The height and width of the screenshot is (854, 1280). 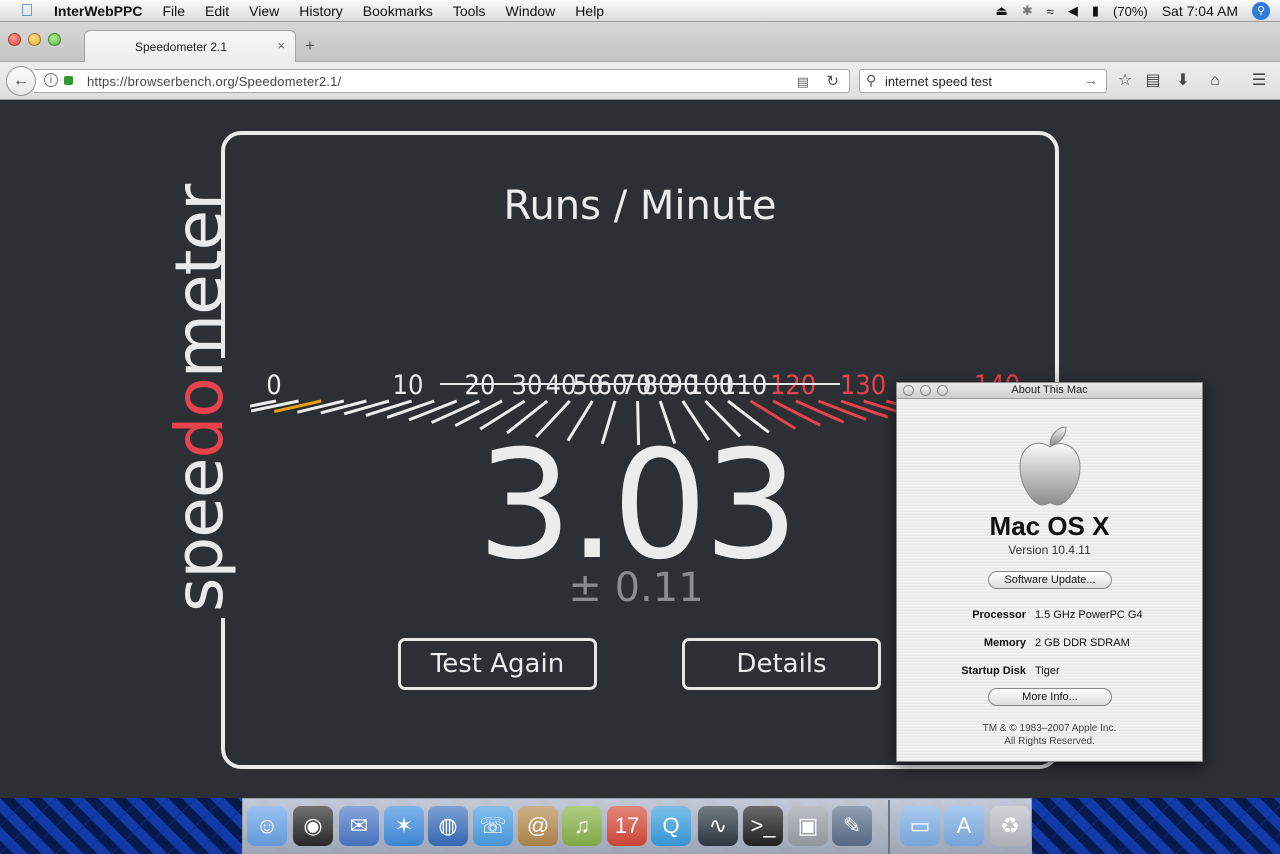 What do you see at coordinates (1002, 11) in the screenshot?
I see `eject-icon: ⏏` at bounding box center [1002, 11].